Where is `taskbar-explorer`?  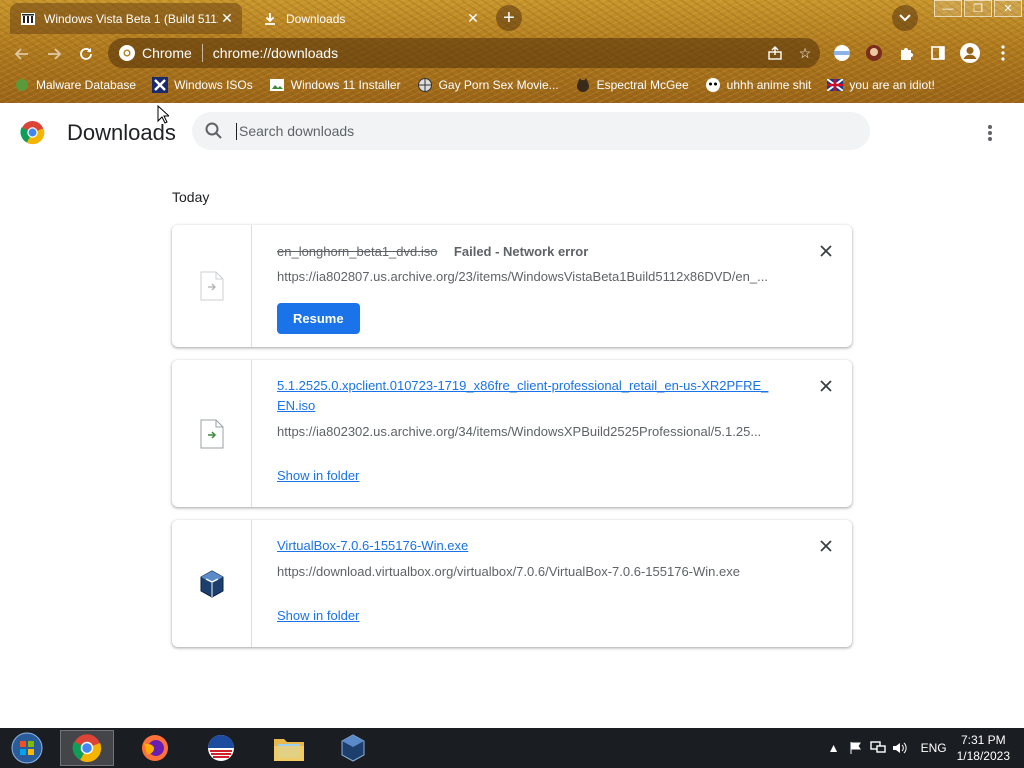 taskbar-explorer is located at coordinates (289, 748).